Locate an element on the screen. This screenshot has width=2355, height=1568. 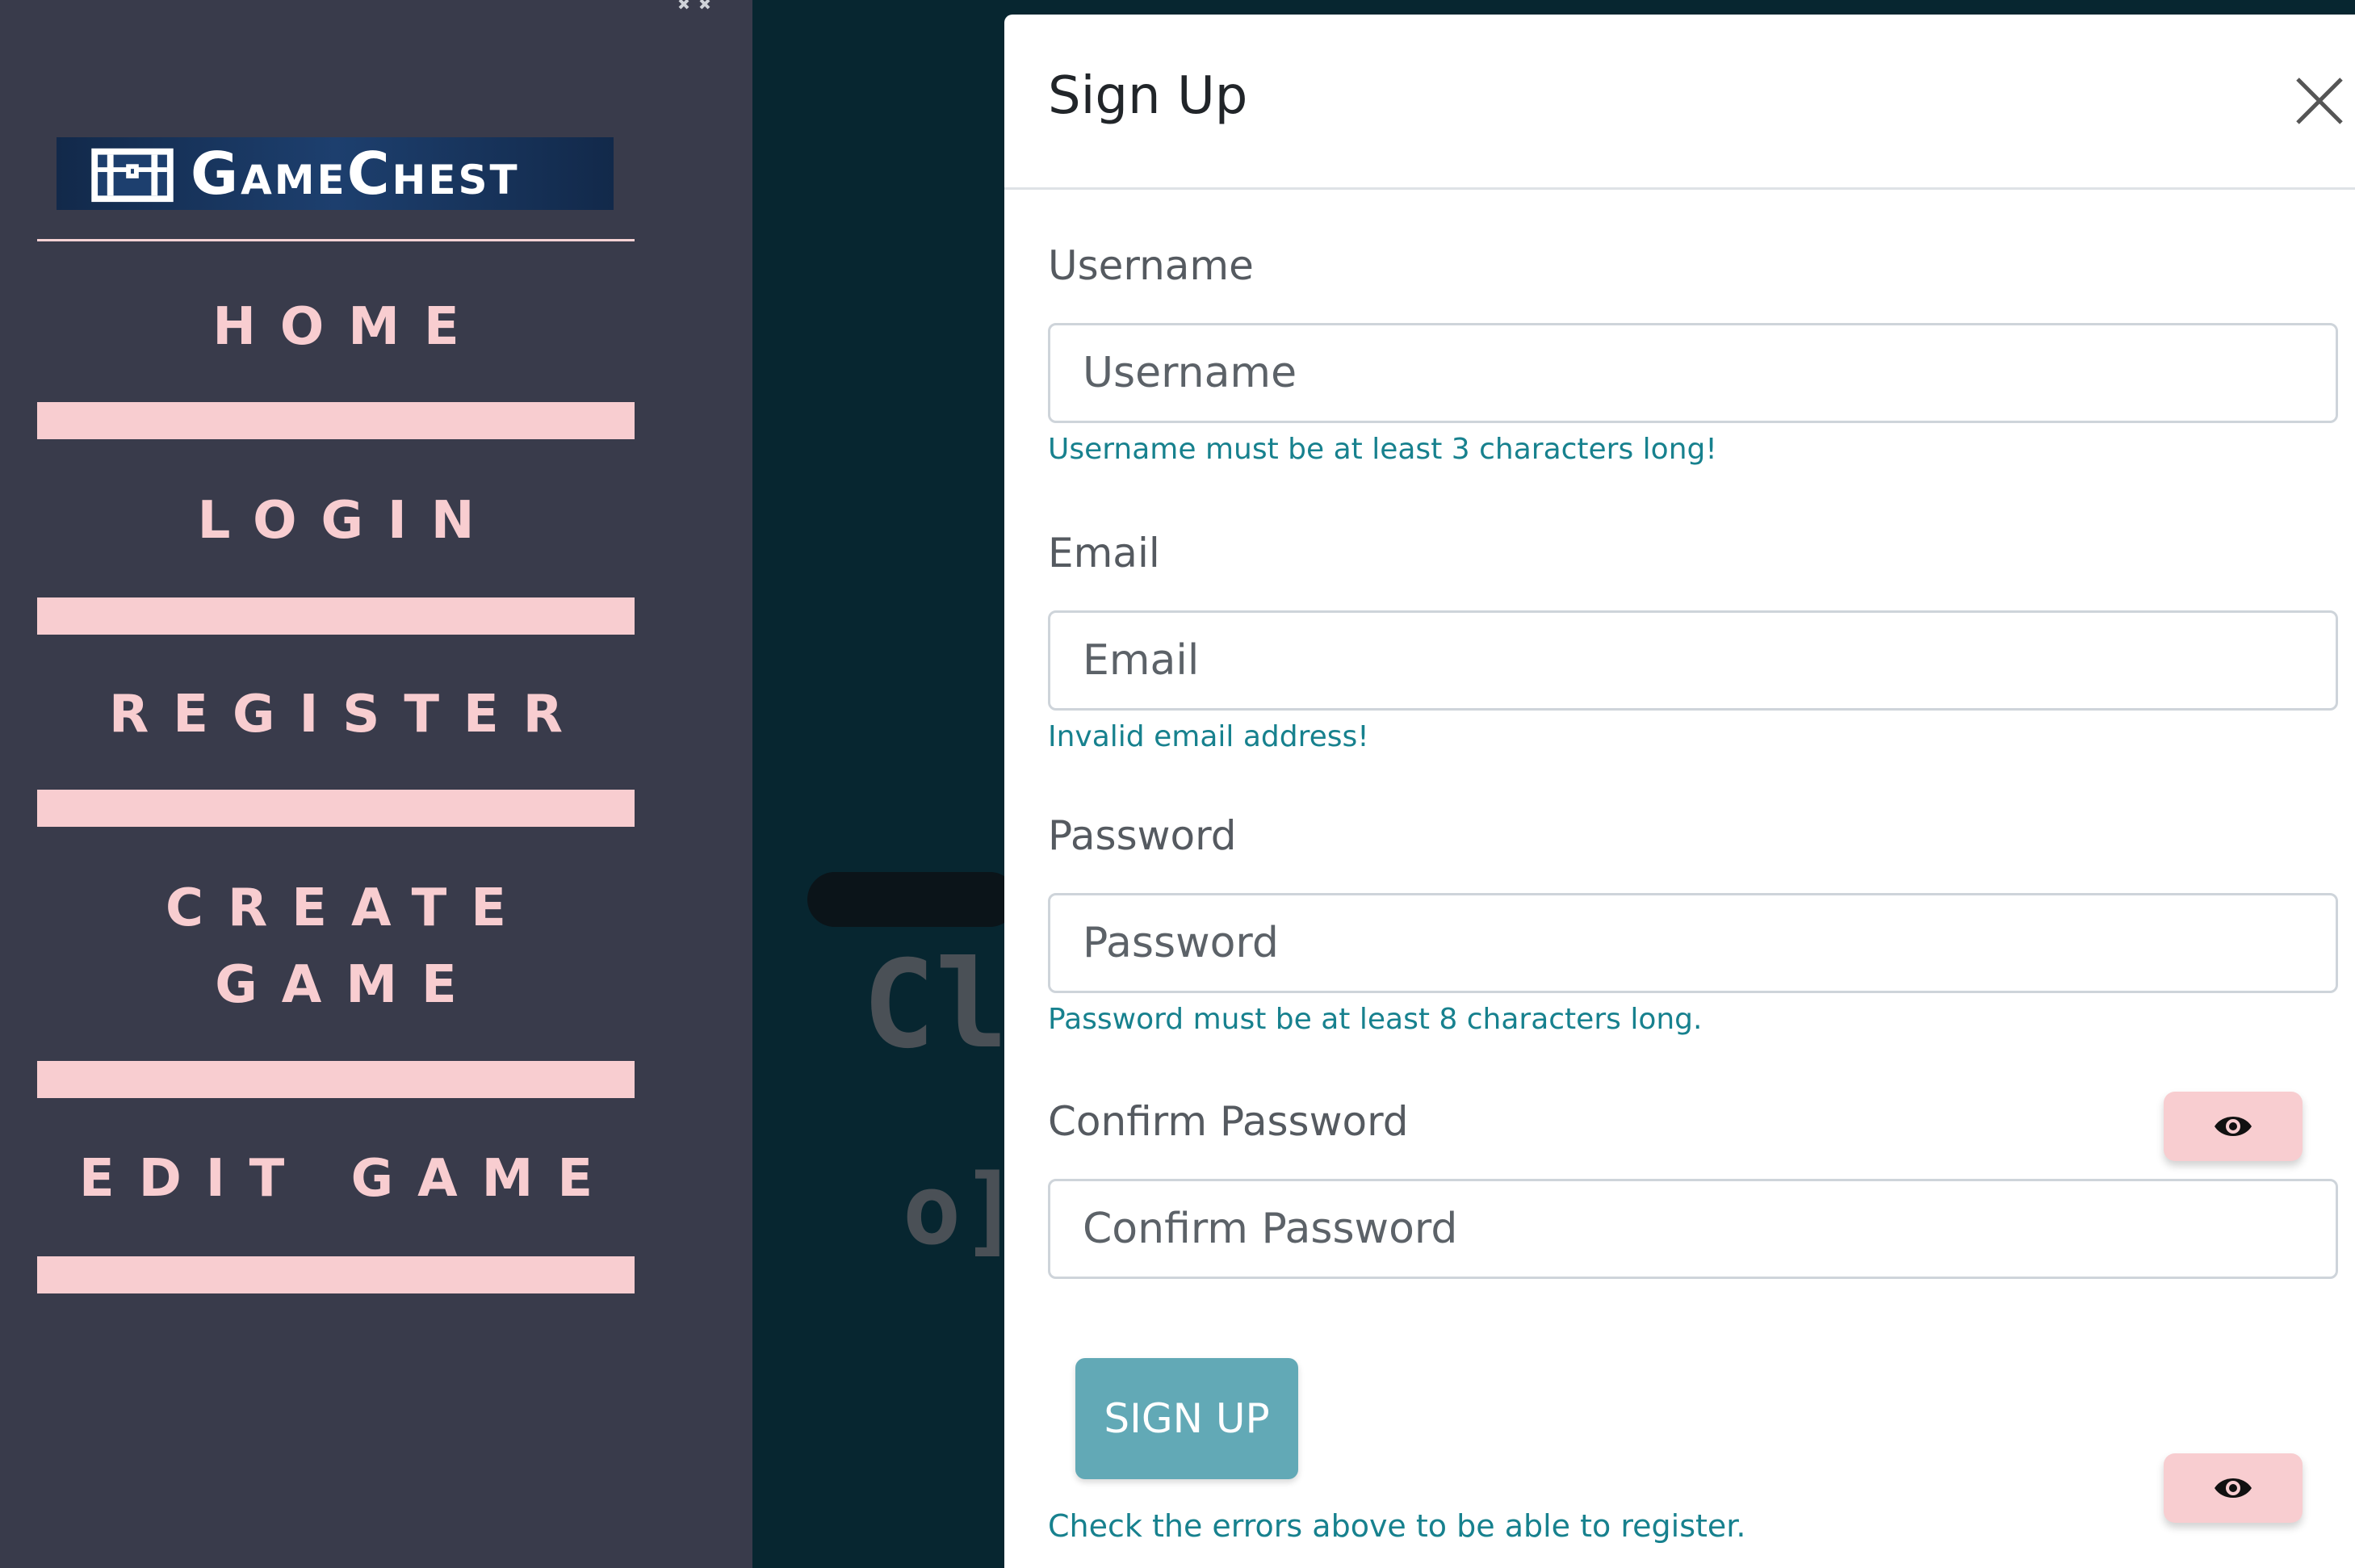
password-label: Password is located at coordinates (1142, 835).